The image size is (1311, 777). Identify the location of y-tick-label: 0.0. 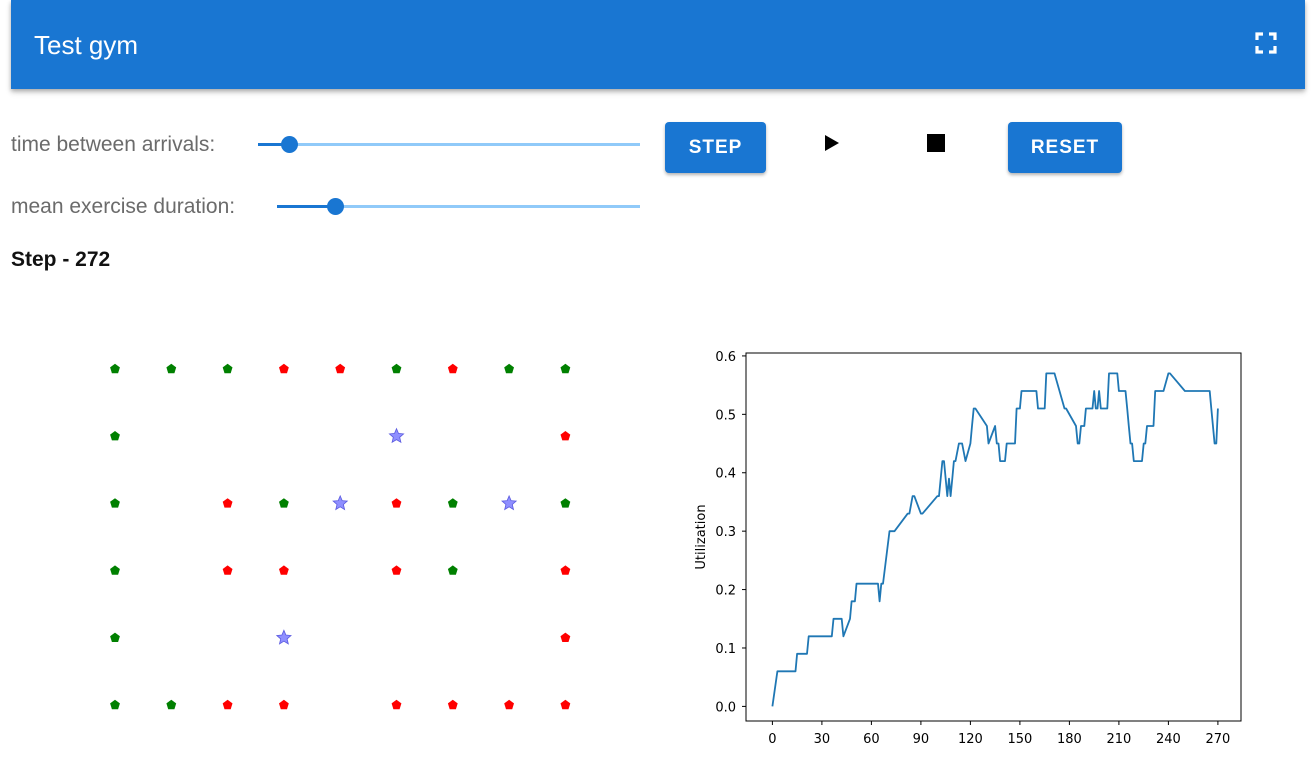
(725, 707).